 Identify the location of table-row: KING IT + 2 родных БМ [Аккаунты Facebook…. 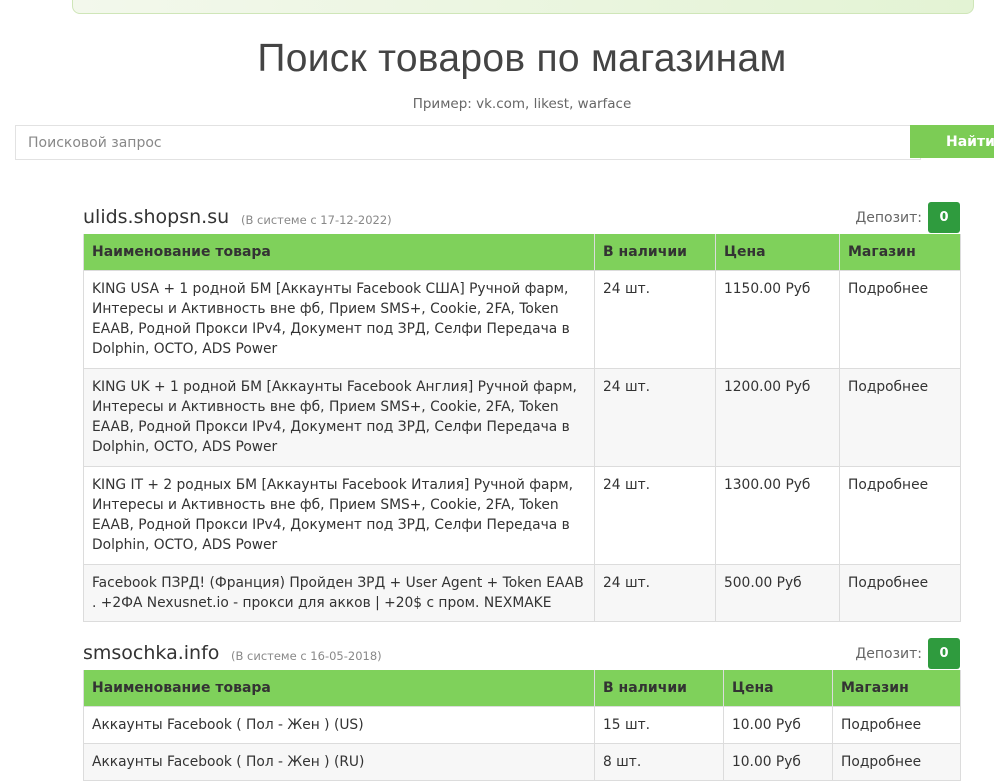
(522, 515).